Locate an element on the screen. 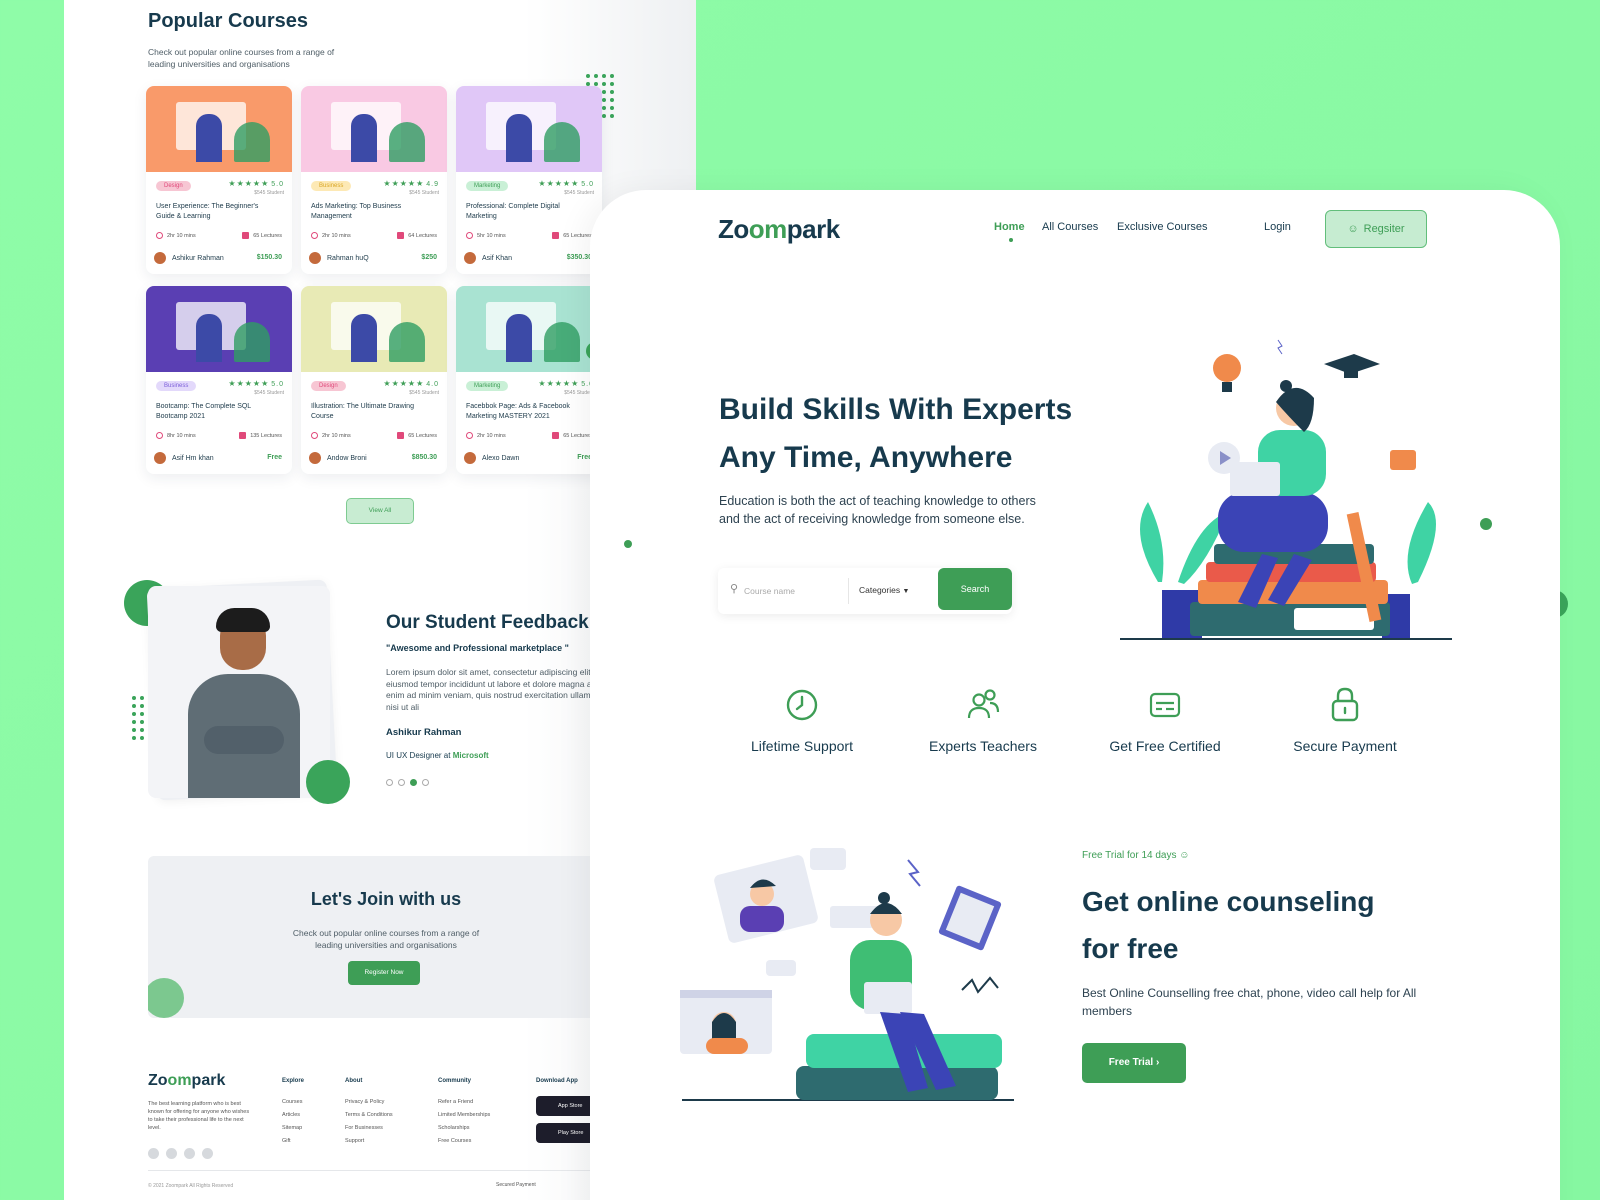 This screenshot has height=1200, width=1600. course-author: Asif Hm khan Free is located at coordinates (218, 458).